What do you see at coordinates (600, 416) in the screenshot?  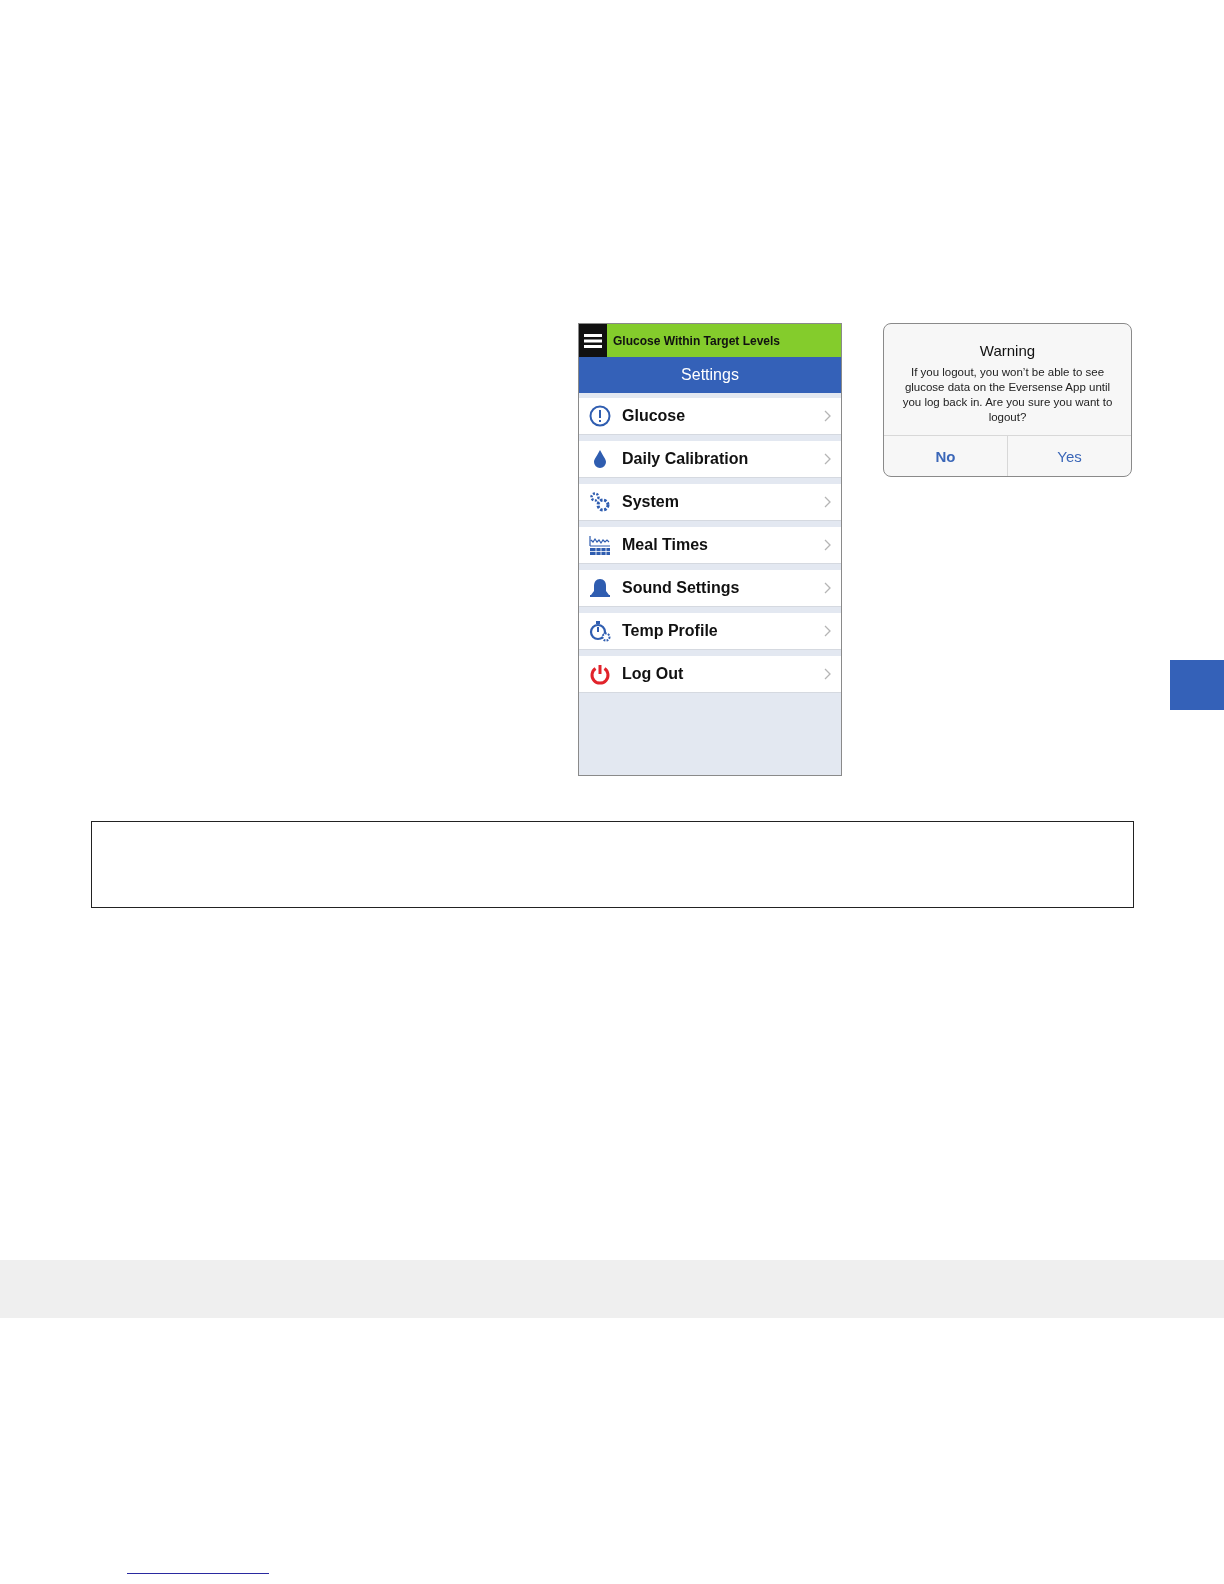 I see `exclamation-circle-icon` at bounding box center [600, 416].